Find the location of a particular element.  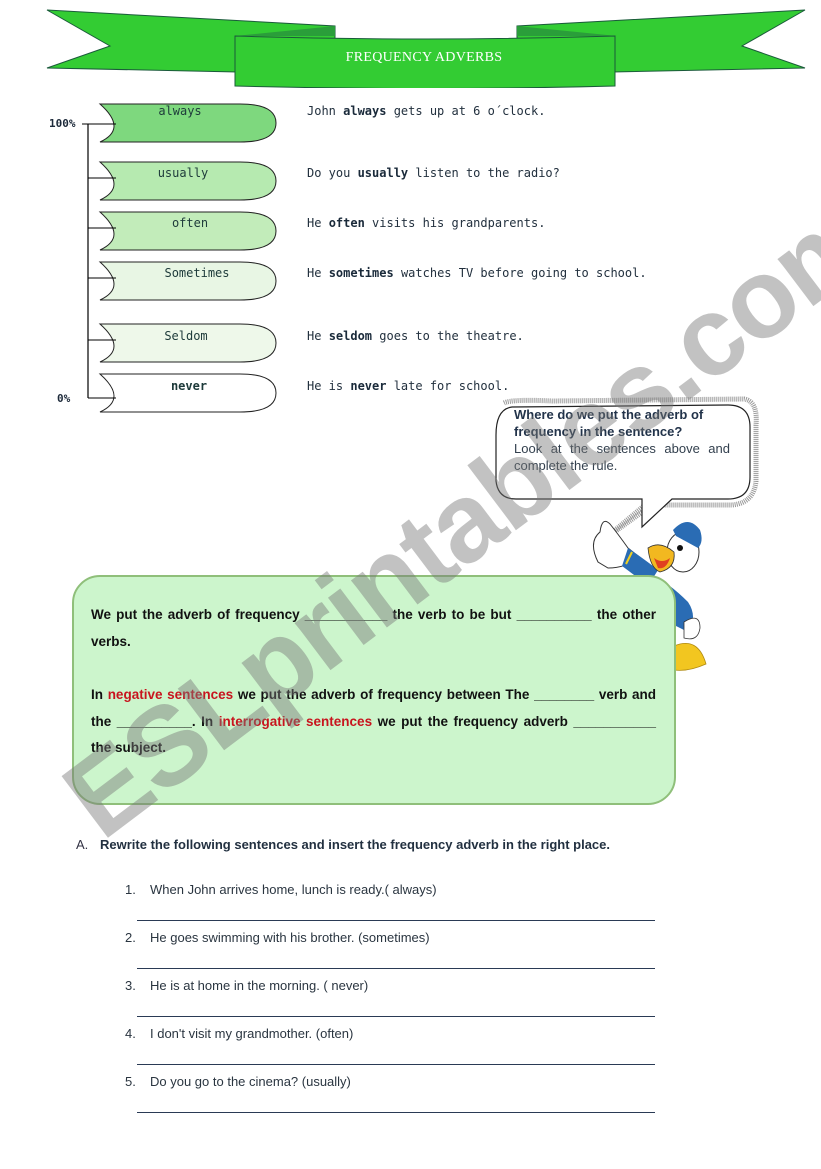

highlight-negative-sentences: negative sentences is located at coordinates (170, 694).